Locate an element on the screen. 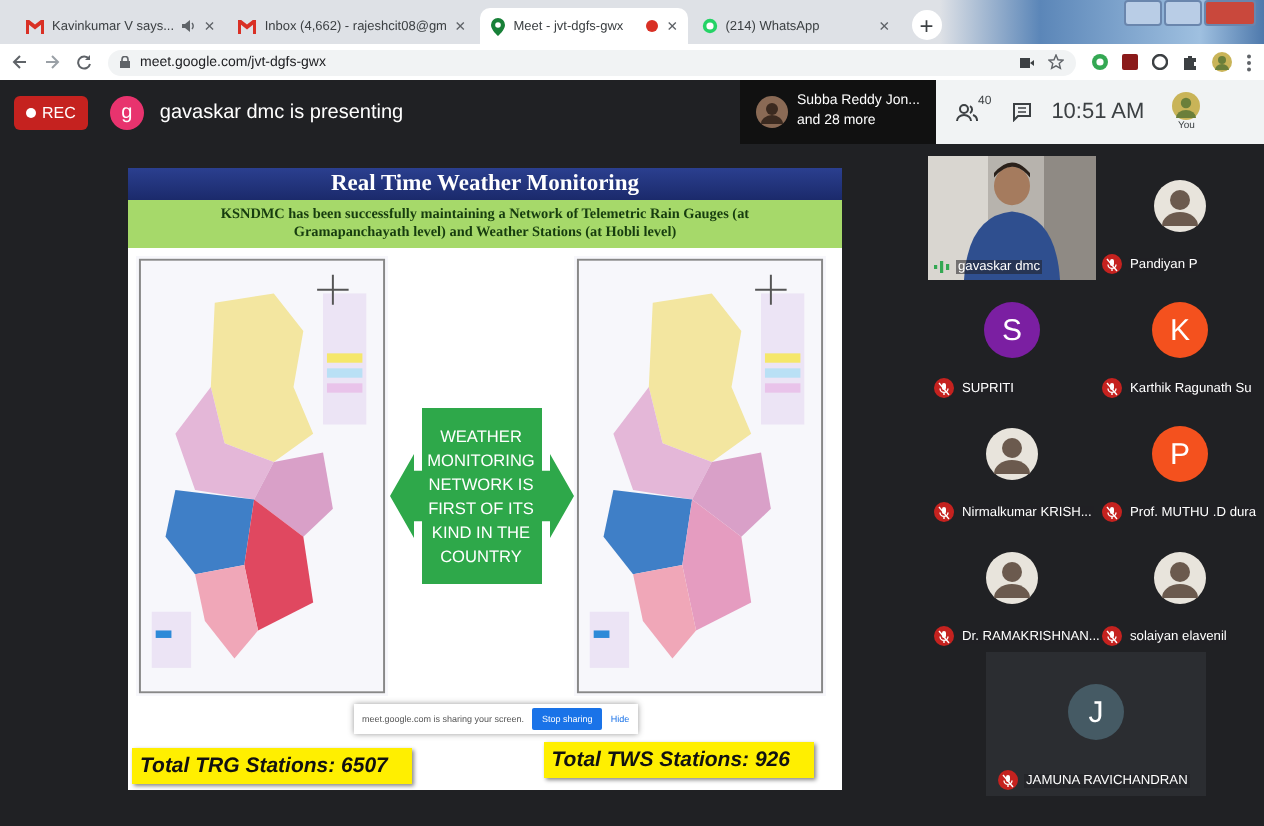 This screenshot has height=826, width=1264. clock-text: 10:51 AM is located at coordinates (1098, 112).